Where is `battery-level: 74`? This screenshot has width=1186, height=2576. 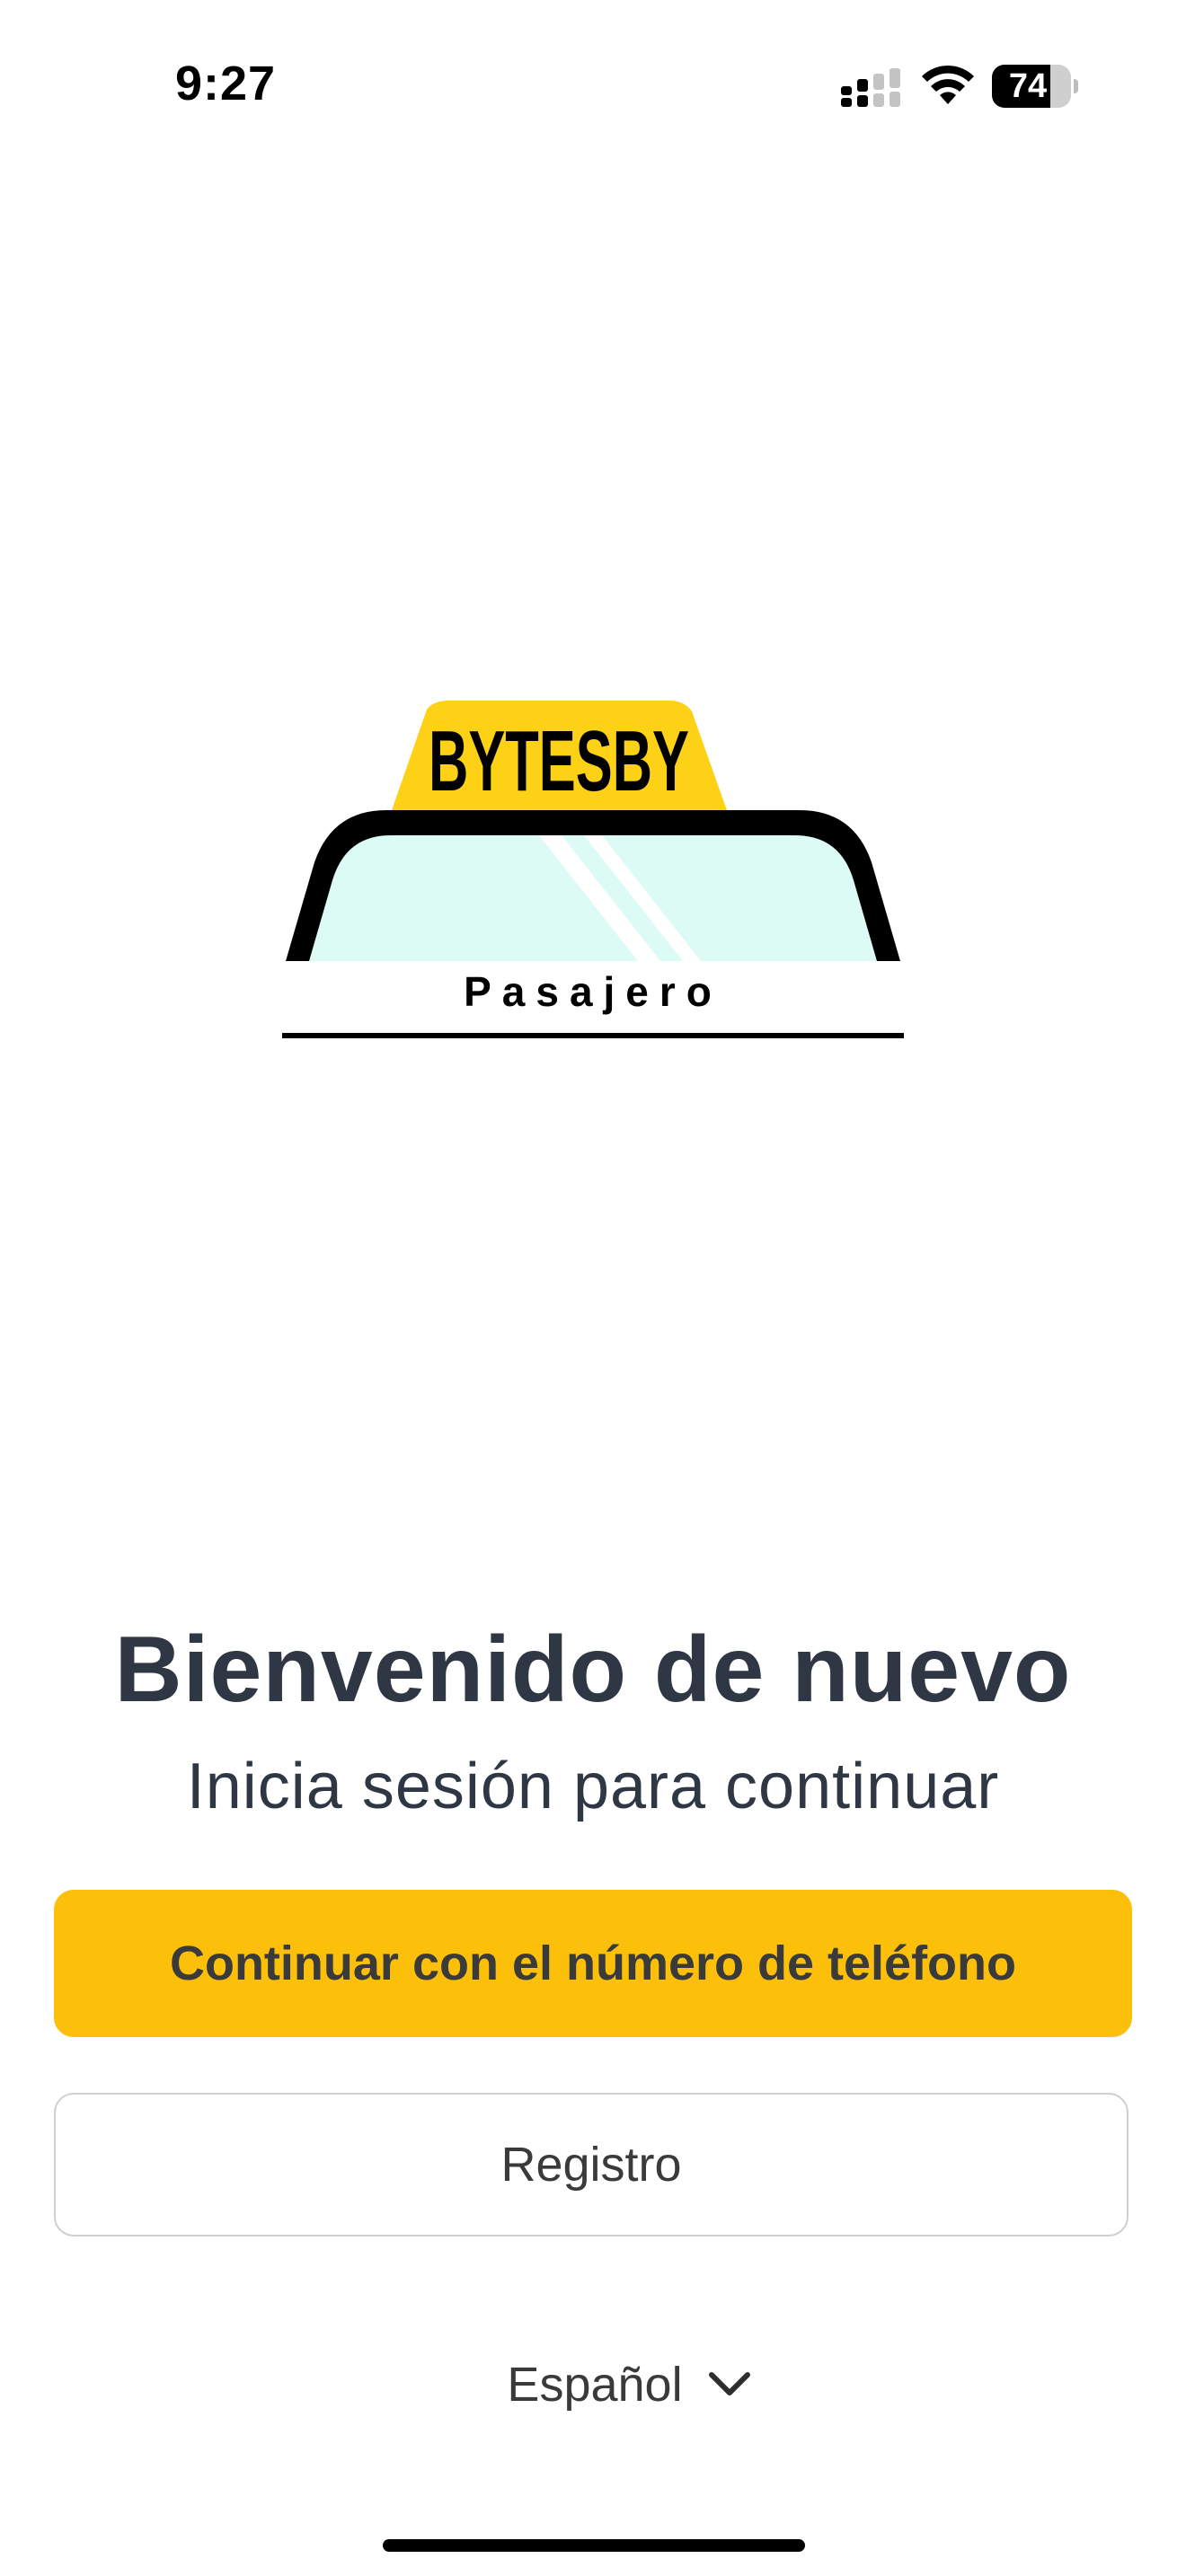
battery-level: 74 is located at coordinates (1028, 86).